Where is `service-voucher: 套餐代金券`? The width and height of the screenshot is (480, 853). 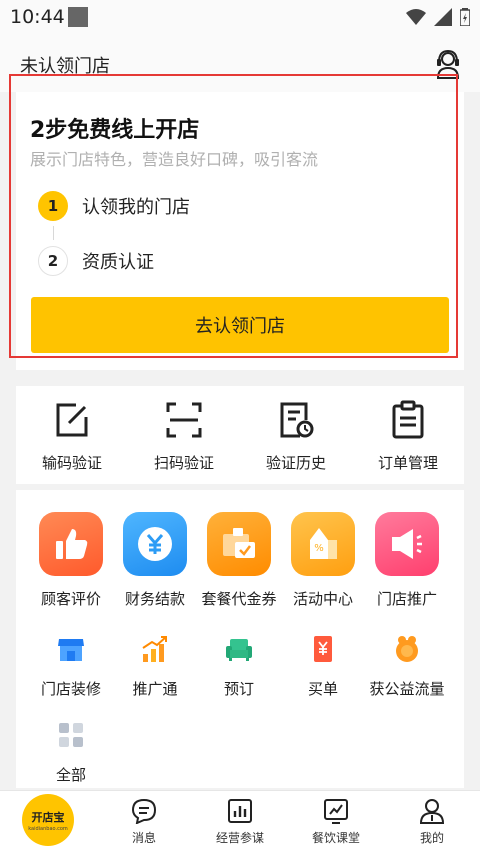 service-voucher: 套餐代金券 is located at coordinates (239, 560).